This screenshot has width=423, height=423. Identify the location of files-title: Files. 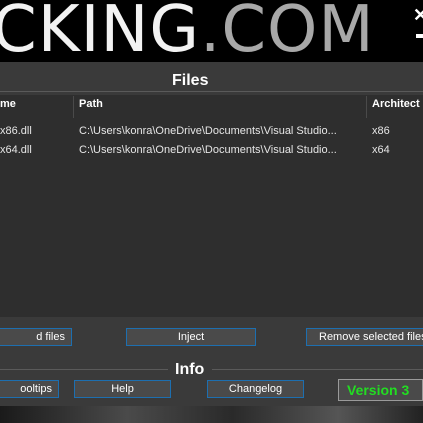
(190, 80).